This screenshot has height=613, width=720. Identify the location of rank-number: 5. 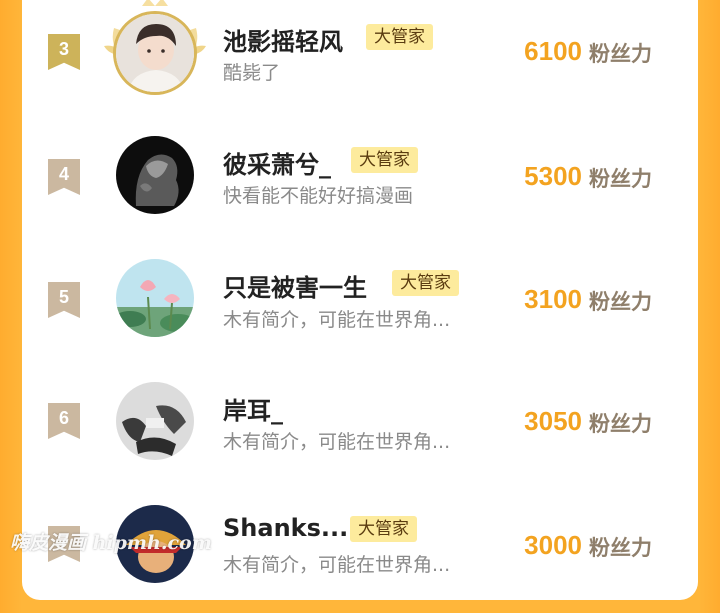
(63, 297).